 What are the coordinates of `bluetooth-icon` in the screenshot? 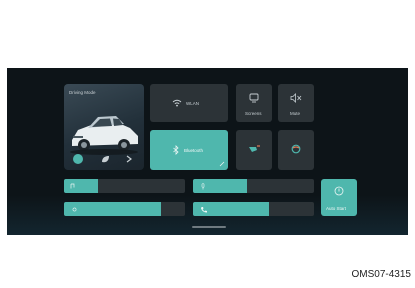 It's located at (176, 150).